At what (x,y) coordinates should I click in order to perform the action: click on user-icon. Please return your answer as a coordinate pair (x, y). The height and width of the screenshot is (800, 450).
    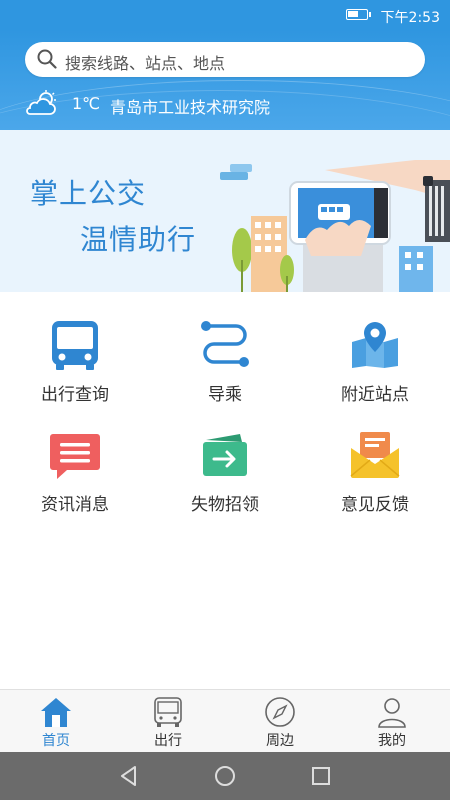
    Looking at the image, I should click on (392, 713).